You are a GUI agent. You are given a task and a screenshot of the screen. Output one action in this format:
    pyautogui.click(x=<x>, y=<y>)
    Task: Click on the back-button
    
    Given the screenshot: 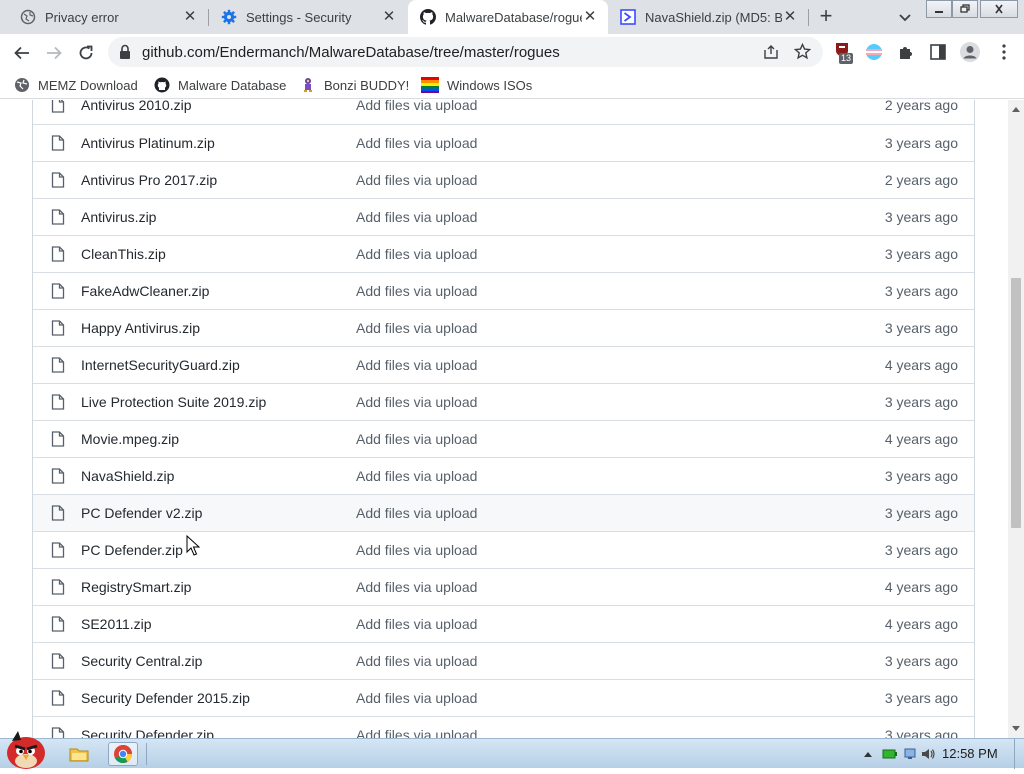 What is the action you would take?
    pyautogui.click(x=22, y=53)
    